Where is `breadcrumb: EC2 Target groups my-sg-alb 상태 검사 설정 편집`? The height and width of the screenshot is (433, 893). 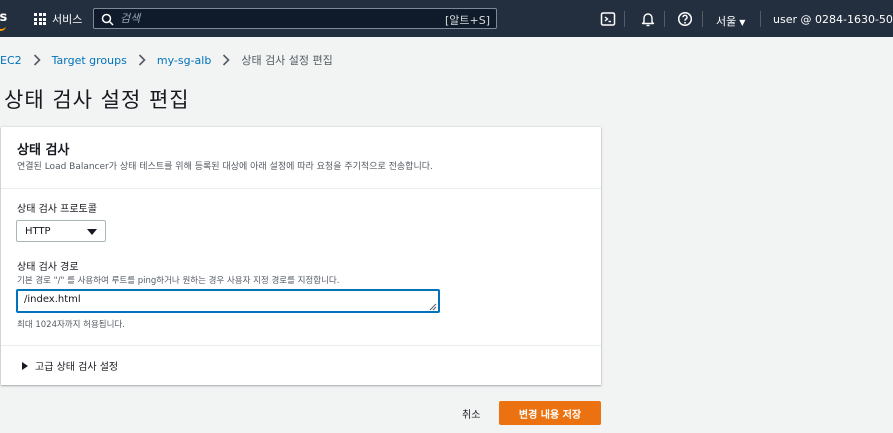 breadcrumb: EC2 Target groups my-sg-alb 상태 검사 설정 편집 is located at coordinates (166, 60).